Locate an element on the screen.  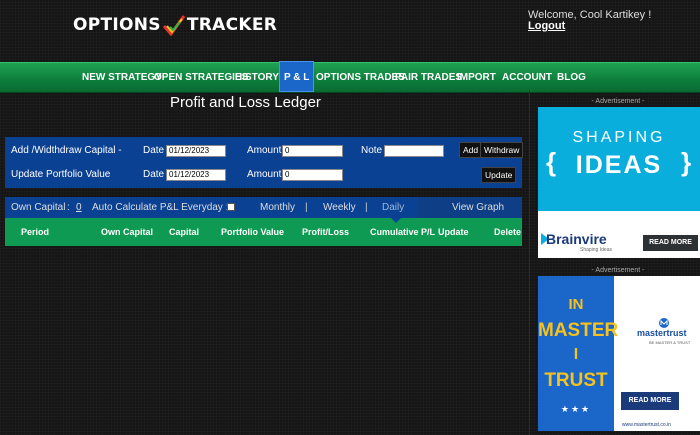
nav-pl: P & L is located at coordinates (297, 76).